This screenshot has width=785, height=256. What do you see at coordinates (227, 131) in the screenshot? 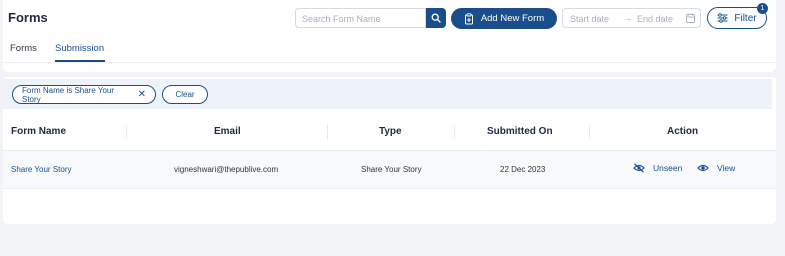
I see `column-header-email: Email` at bounding box center [227, 131].